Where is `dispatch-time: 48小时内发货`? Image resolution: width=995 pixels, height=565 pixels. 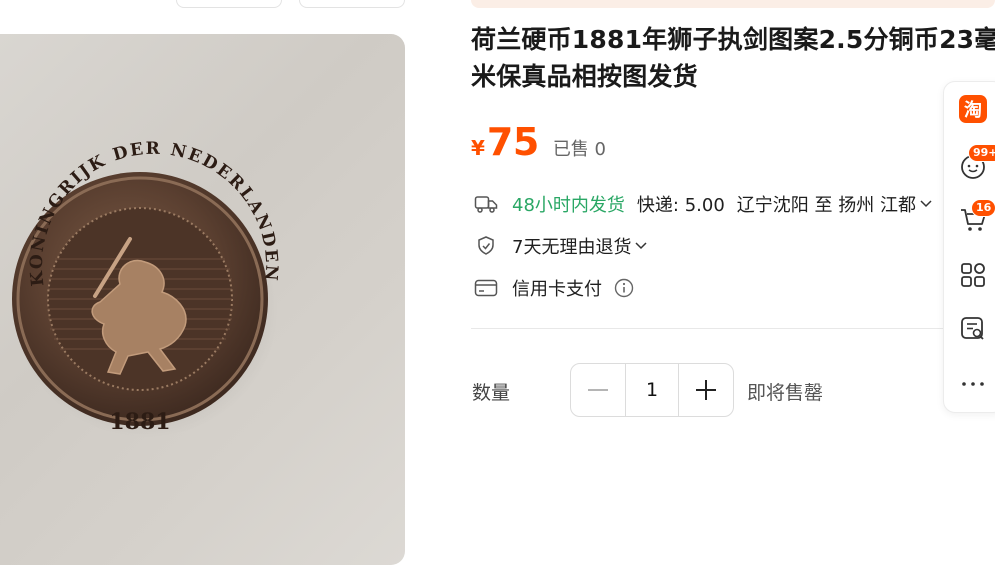 dispatch-time: 48小时内发货 is located at coordinates (568, 205).